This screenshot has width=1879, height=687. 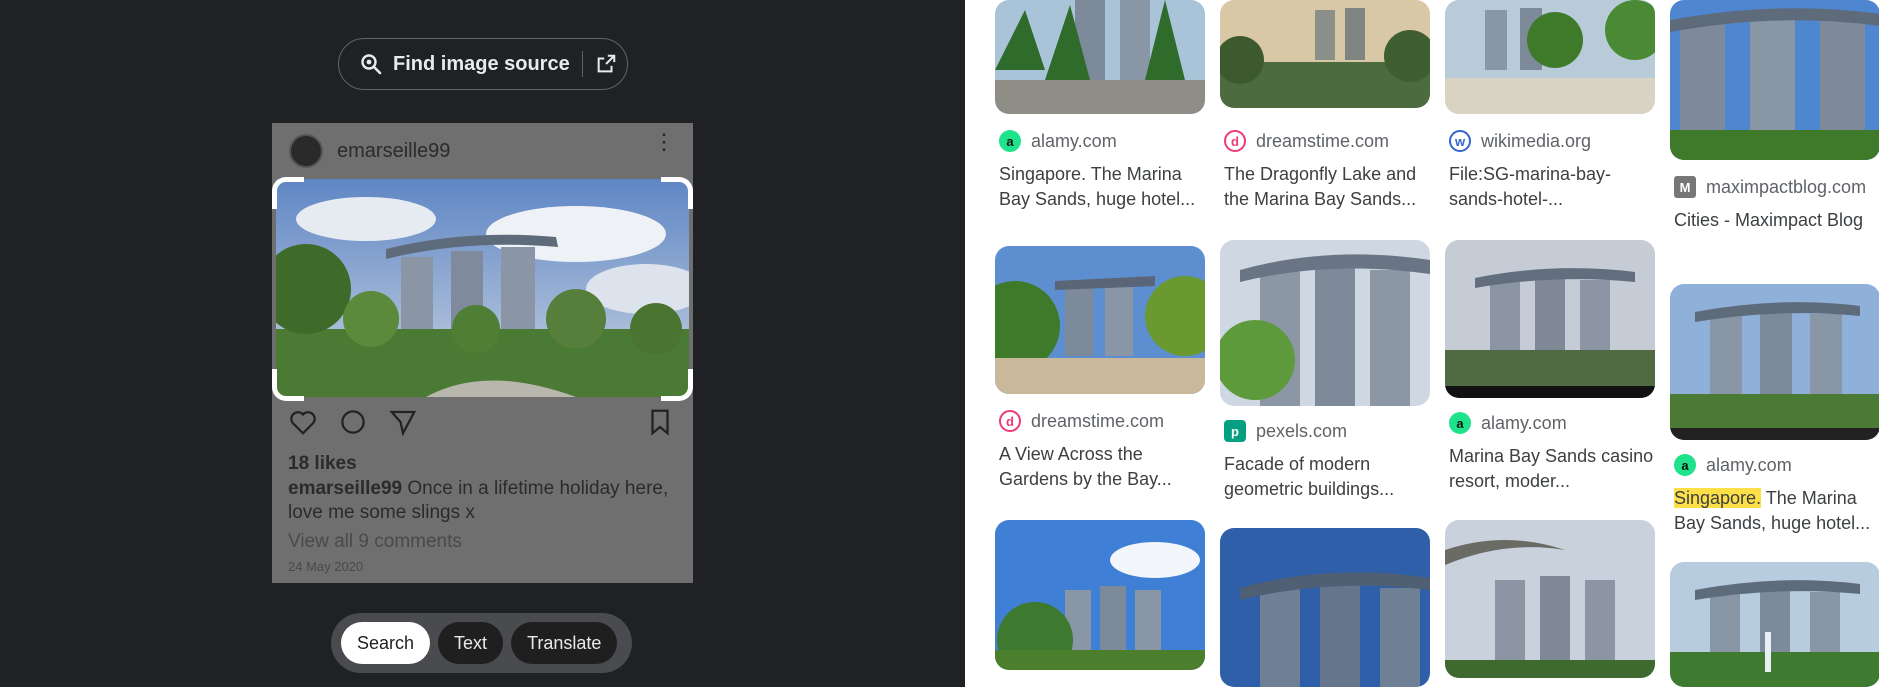 What do you see at coordinates (371, 64) in the screenshot?
I see `lens-search-icon` at bounding box center [371, 64].